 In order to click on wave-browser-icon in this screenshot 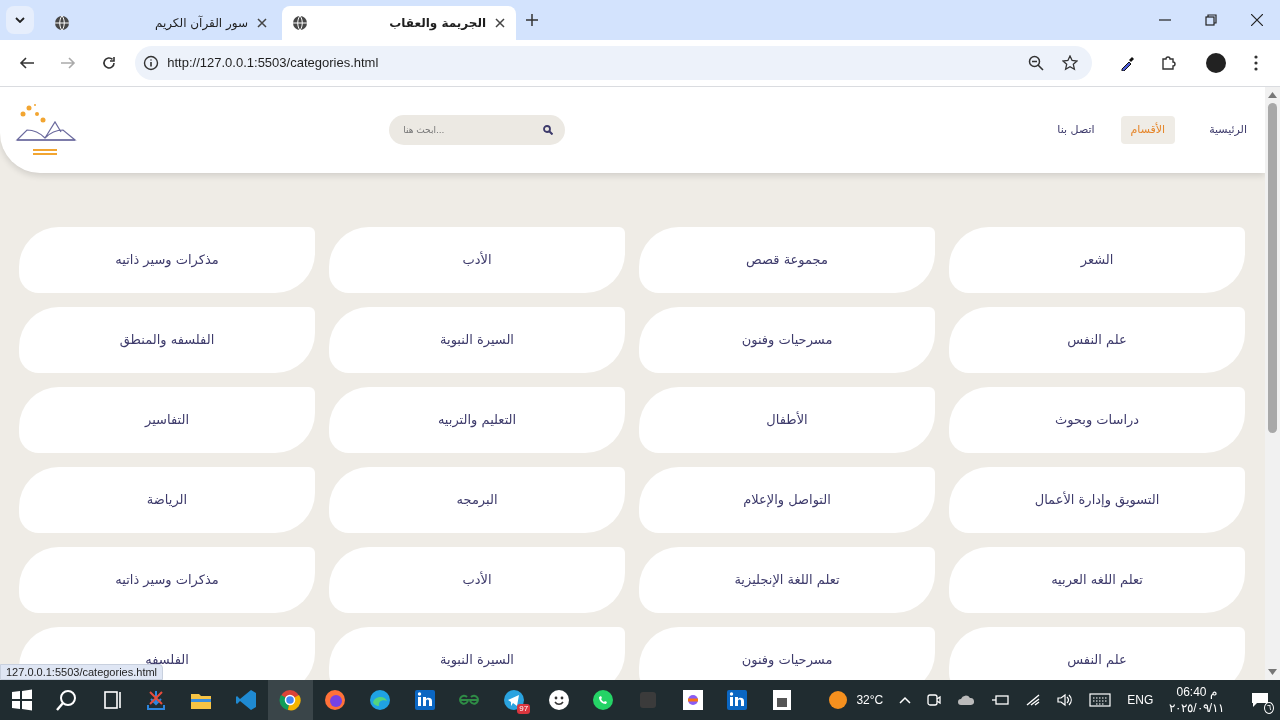, I will do `click(379, 700)`.